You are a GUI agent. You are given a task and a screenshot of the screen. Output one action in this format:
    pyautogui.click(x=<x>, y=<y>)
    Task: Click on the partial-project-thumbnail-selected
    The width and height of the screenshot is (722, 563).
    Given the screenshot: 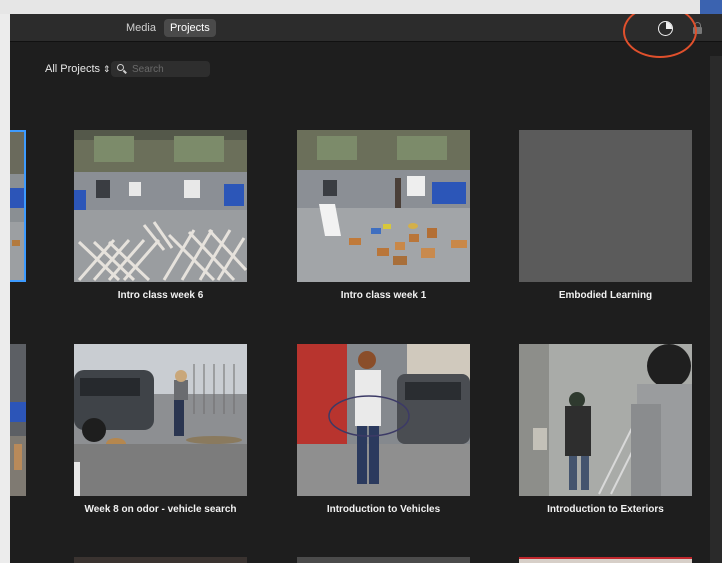 What is the action you would take?
    pyautogui.click(x=18, y=206)
    